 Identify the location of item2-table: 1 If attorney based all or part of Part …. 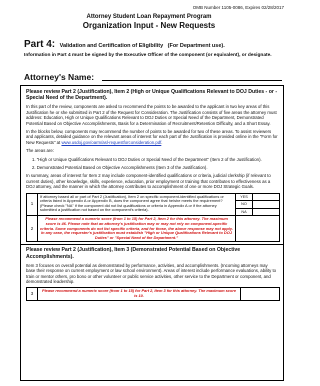
(153, 217).